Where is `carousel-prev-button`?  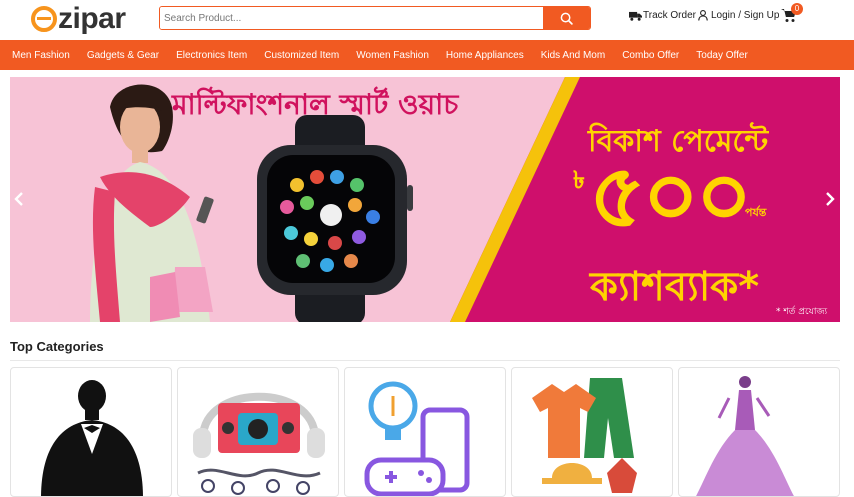
carousel-prev-button is located at coordinates (19, 199).